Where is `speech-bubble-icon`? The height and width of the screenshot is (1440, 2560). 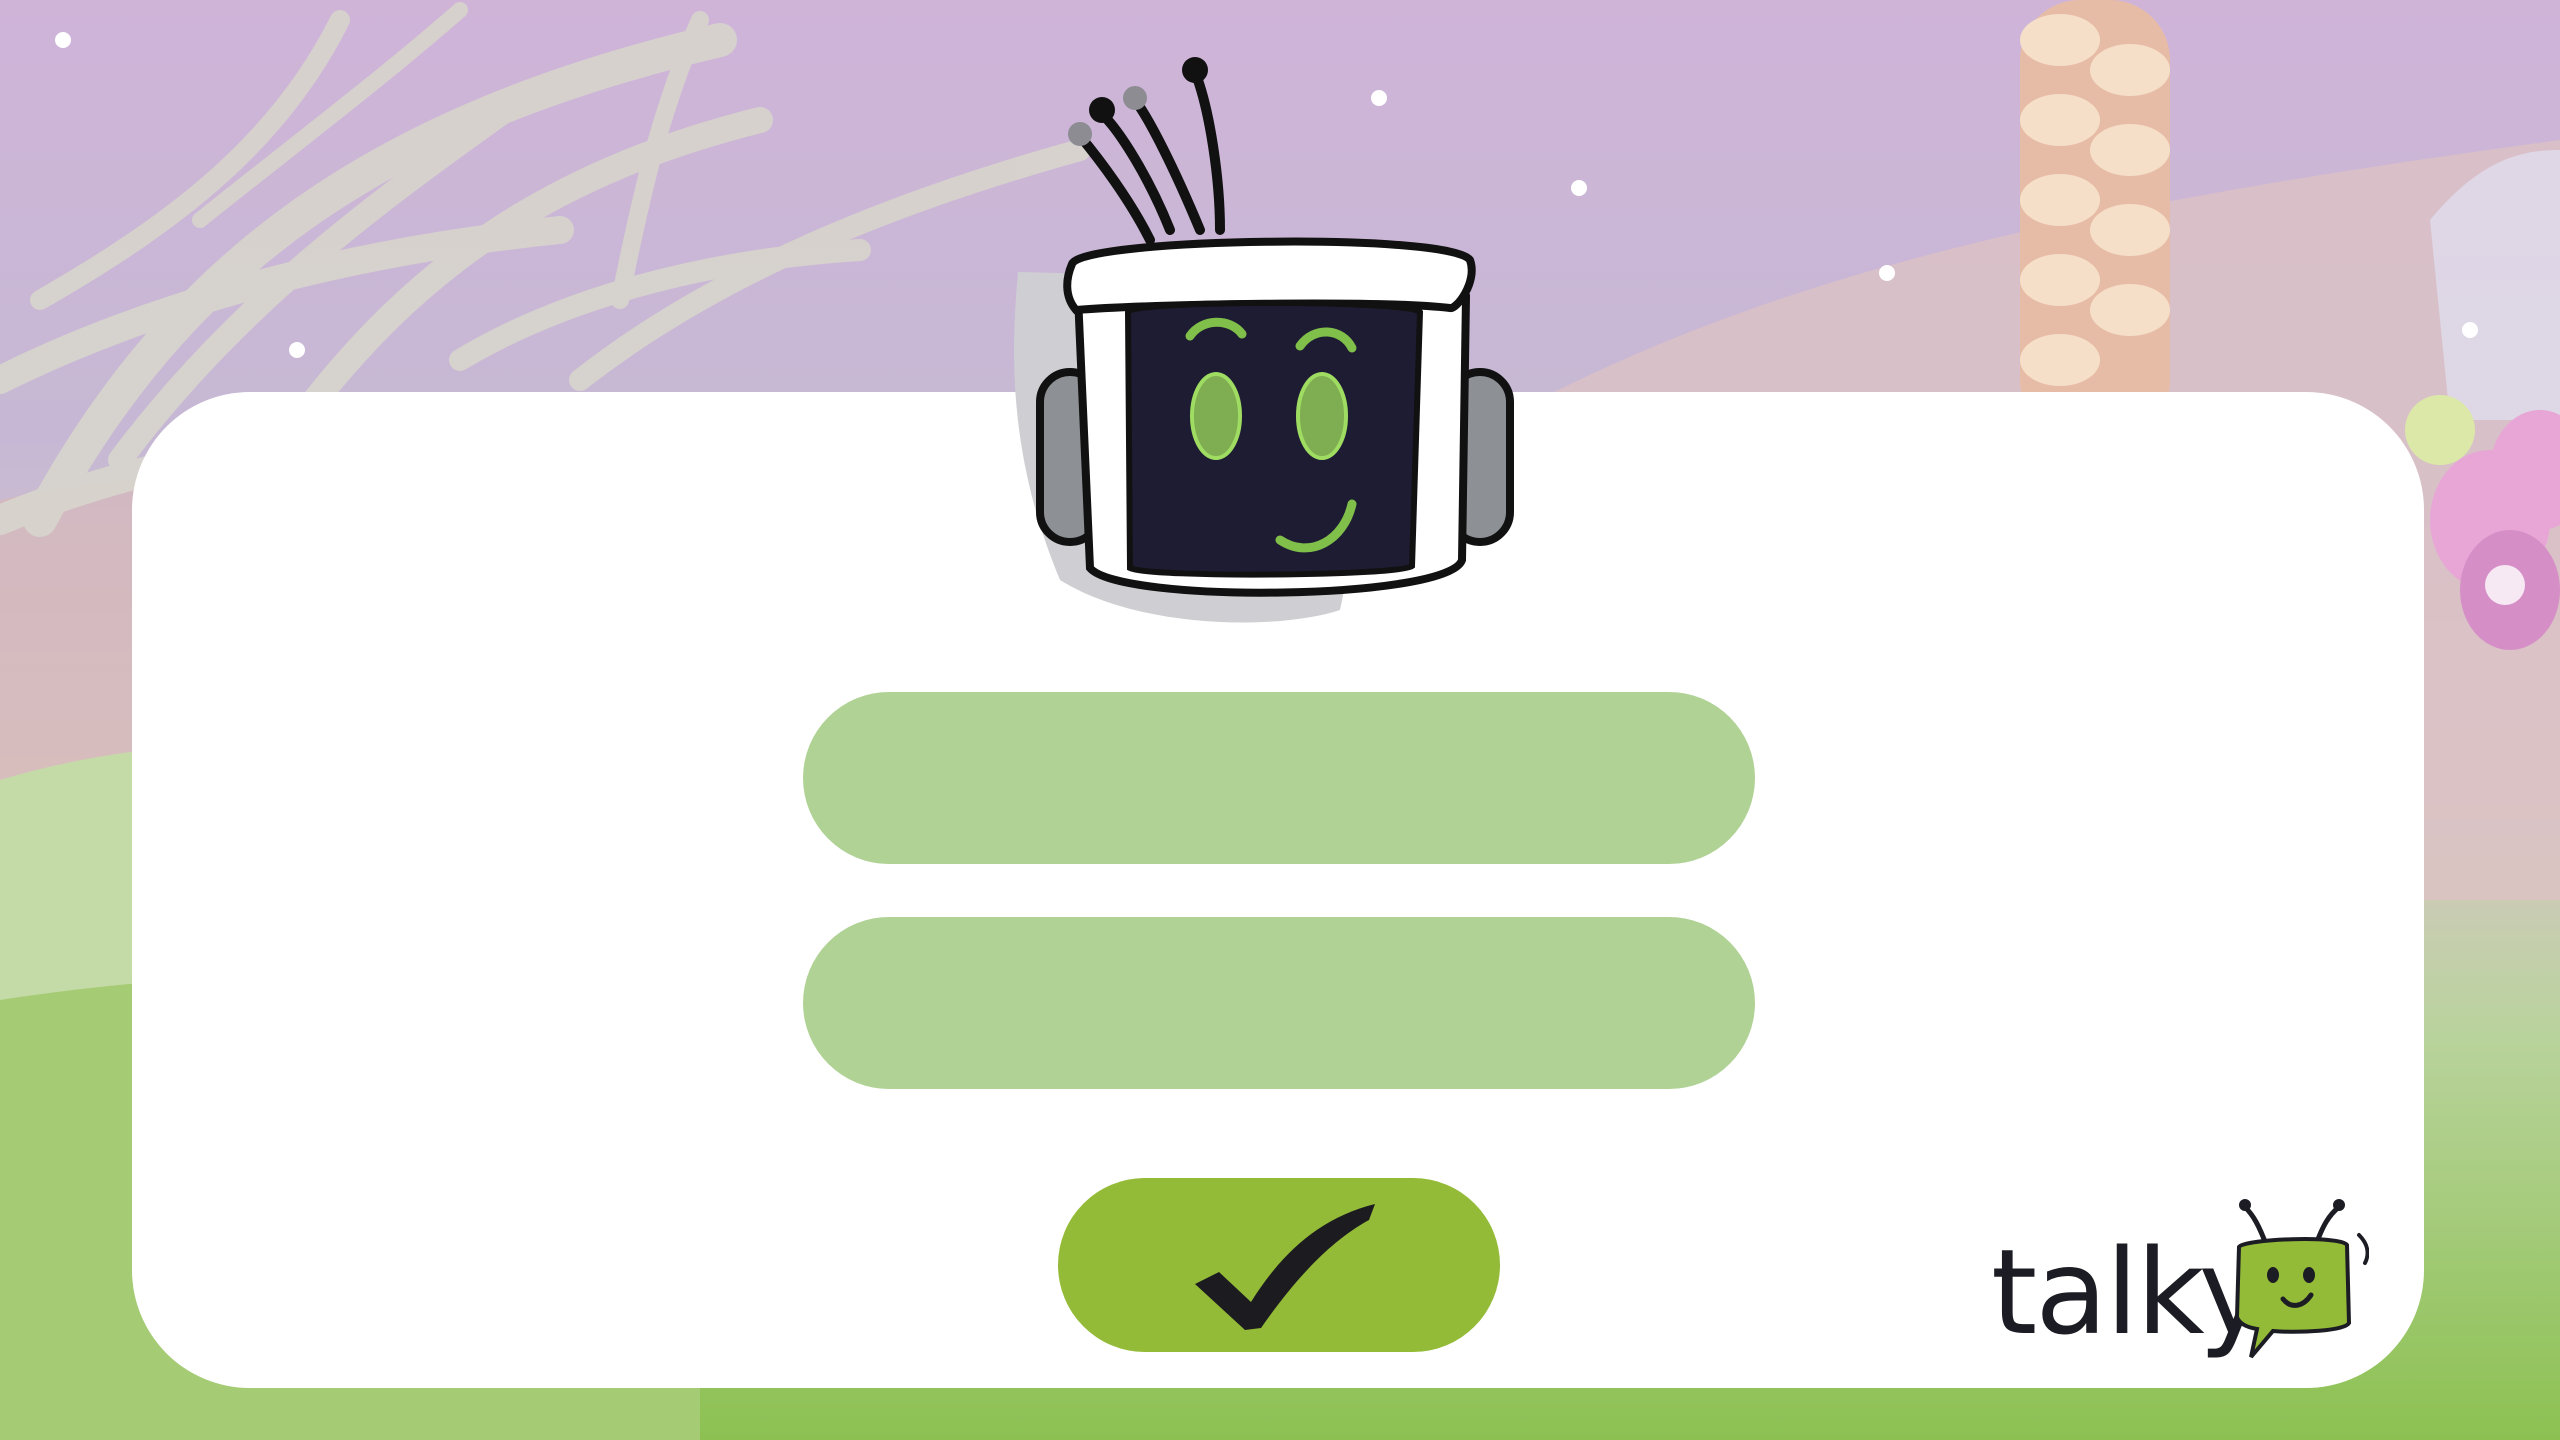
speech-bubble-icon is located at coordinates (2301, 1279).